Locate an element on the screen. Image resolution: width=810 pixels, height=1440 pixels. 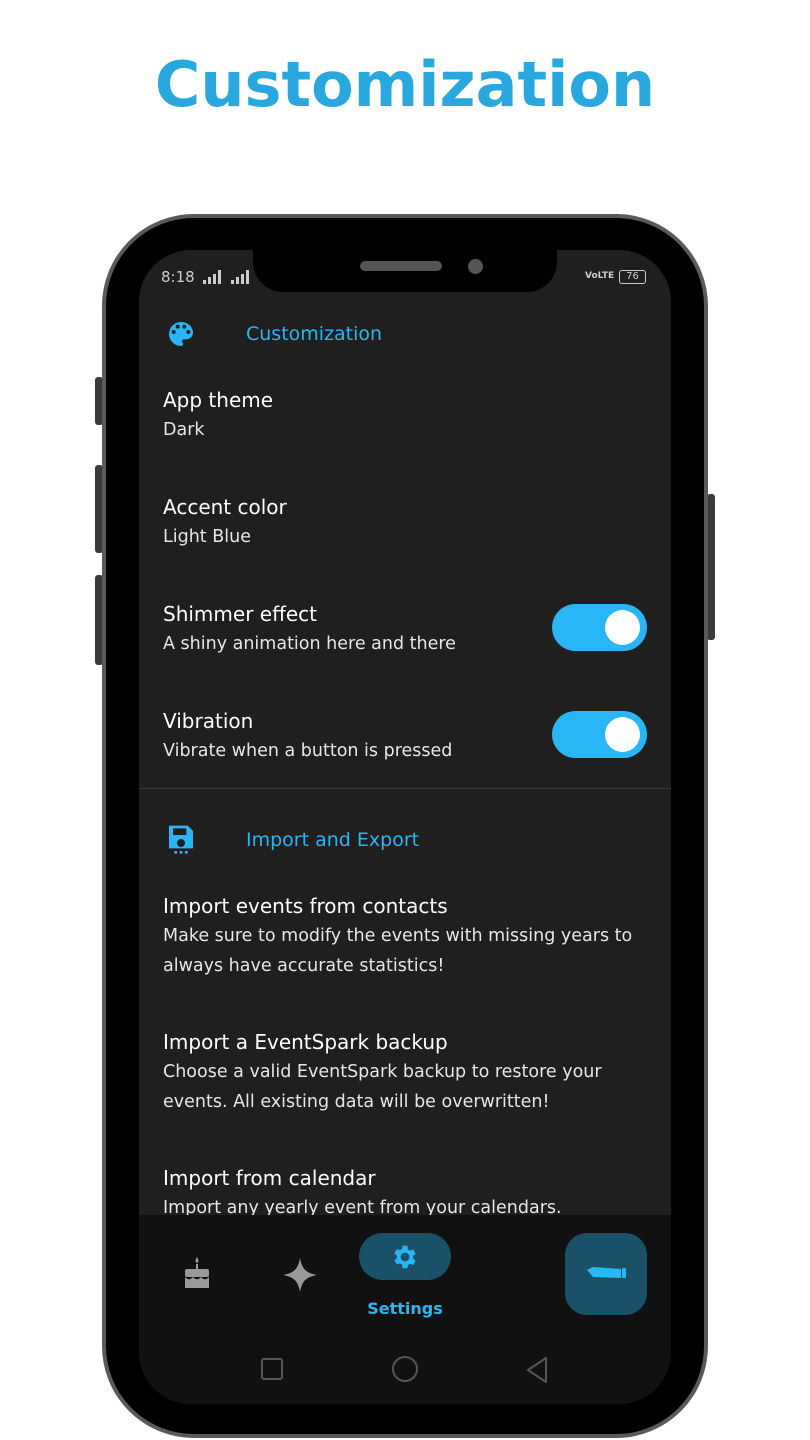
save-icon is located at coordinates (181, 839).